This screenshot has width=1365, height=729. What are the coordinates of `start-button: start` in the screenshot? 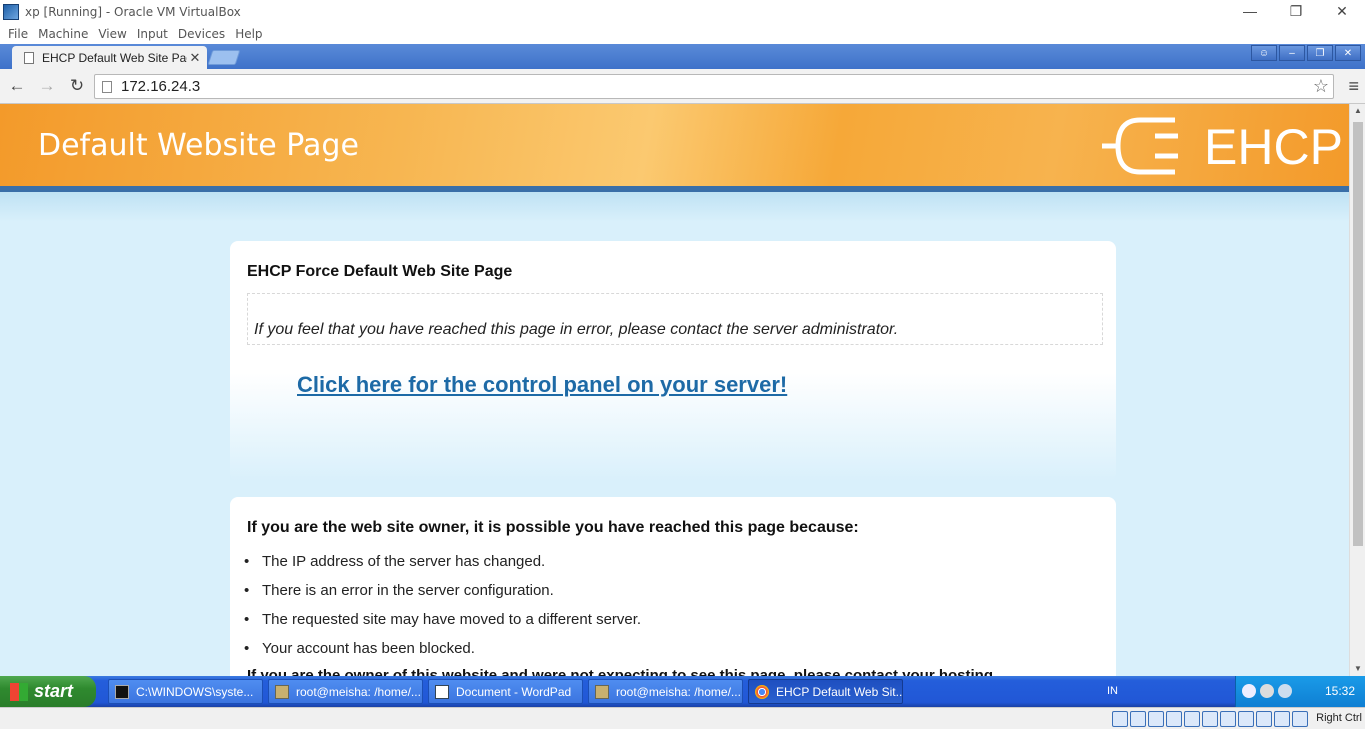 It's located at (48, 691).